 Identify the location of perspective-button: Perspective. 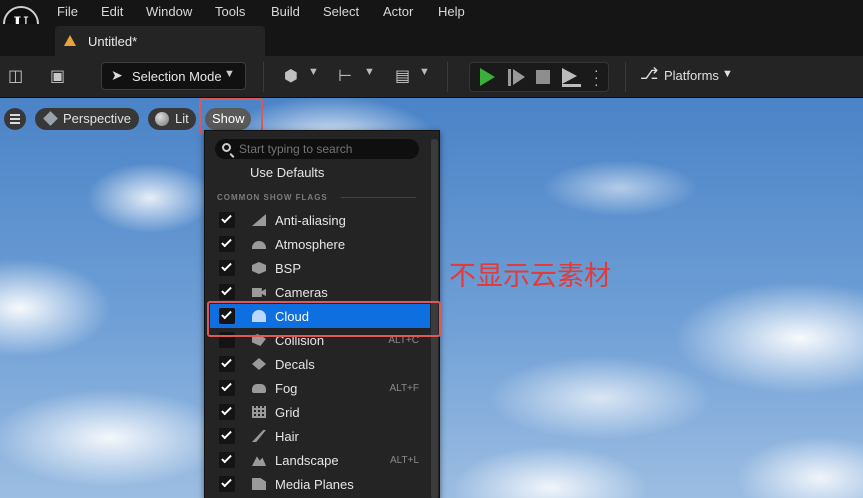
(87, 119).